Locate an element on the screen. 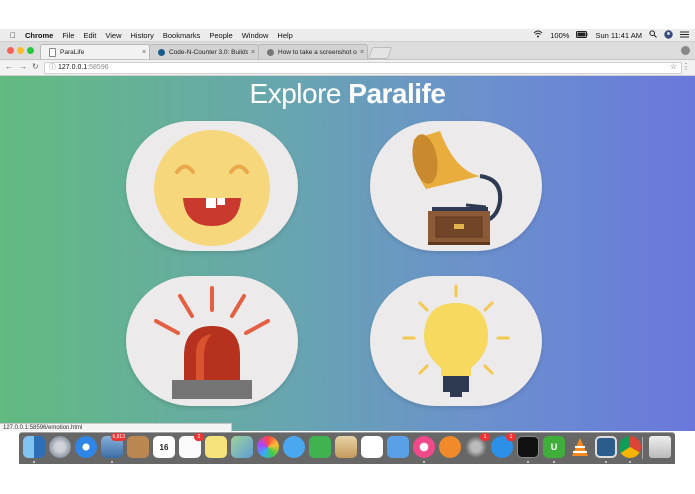 This screenshot has height=494, width=695. battery-percent: 100% is located at coordinates (560, 35).